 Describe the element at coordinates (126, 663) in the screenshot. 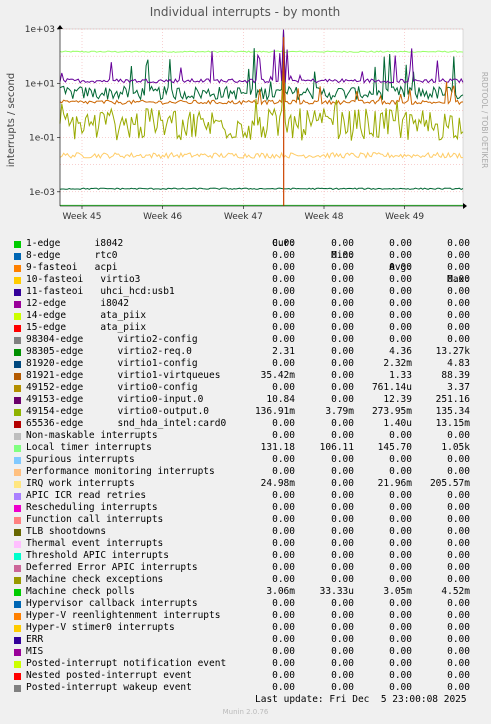

I see `legend-label: Posted-interrupt notification event` at that location.